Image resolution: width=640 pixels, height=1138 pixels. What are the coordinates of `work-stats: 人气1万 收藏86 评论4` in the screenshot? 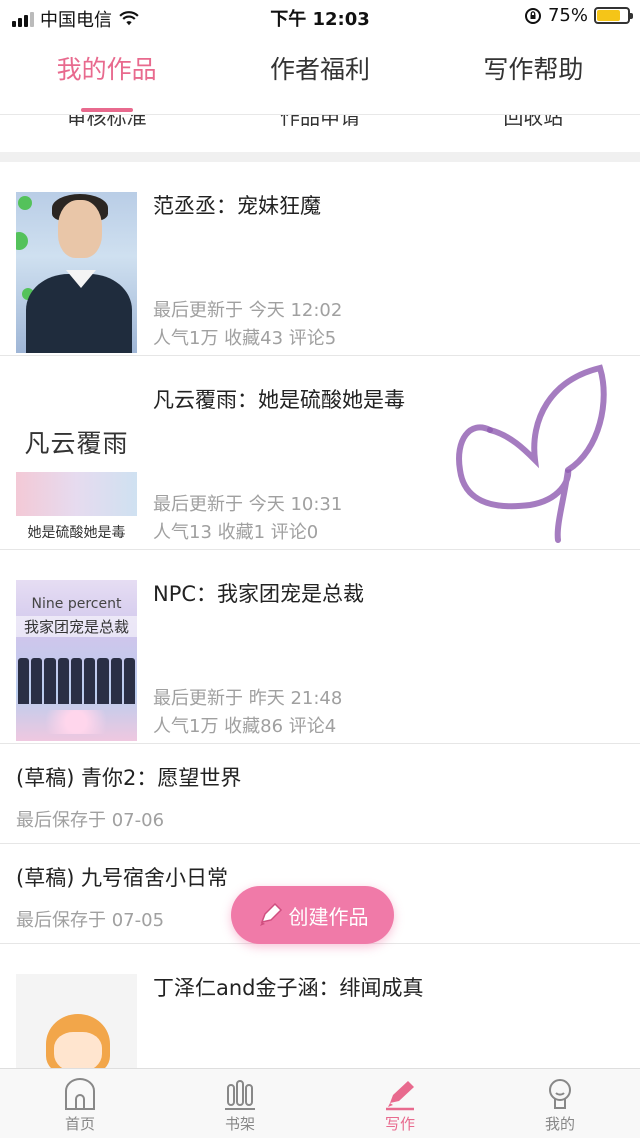 It's located at (245, 726).